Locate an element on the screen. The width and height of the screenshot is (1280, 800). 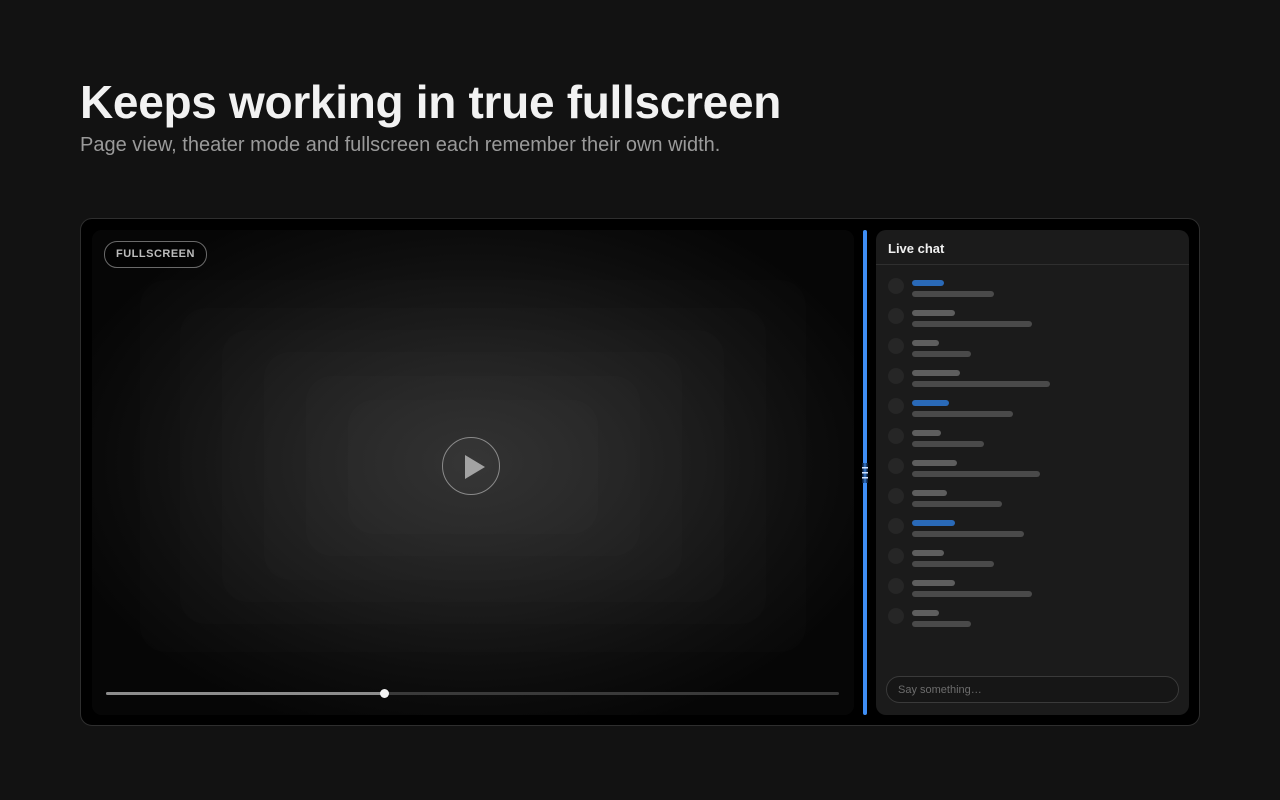
video-progress-bar is located at coordinates (472, 693).